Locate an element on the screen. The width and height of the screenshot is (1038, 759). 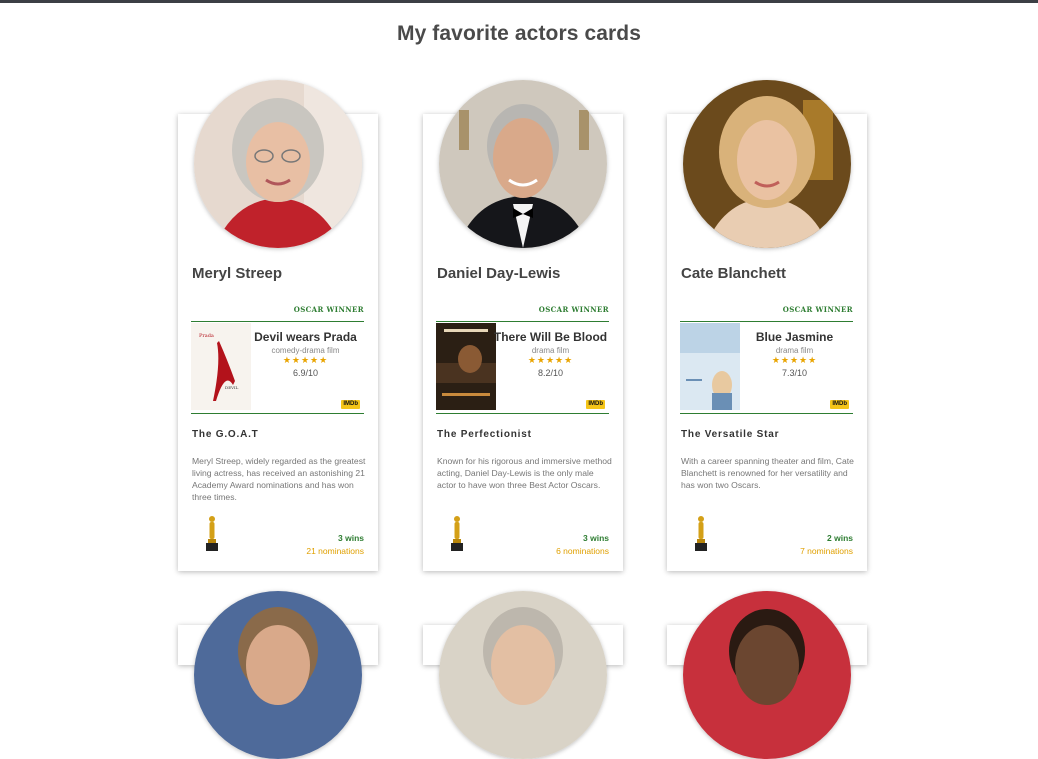
movie-poster: Prada DEVIL is located at coordinates (221, 366).